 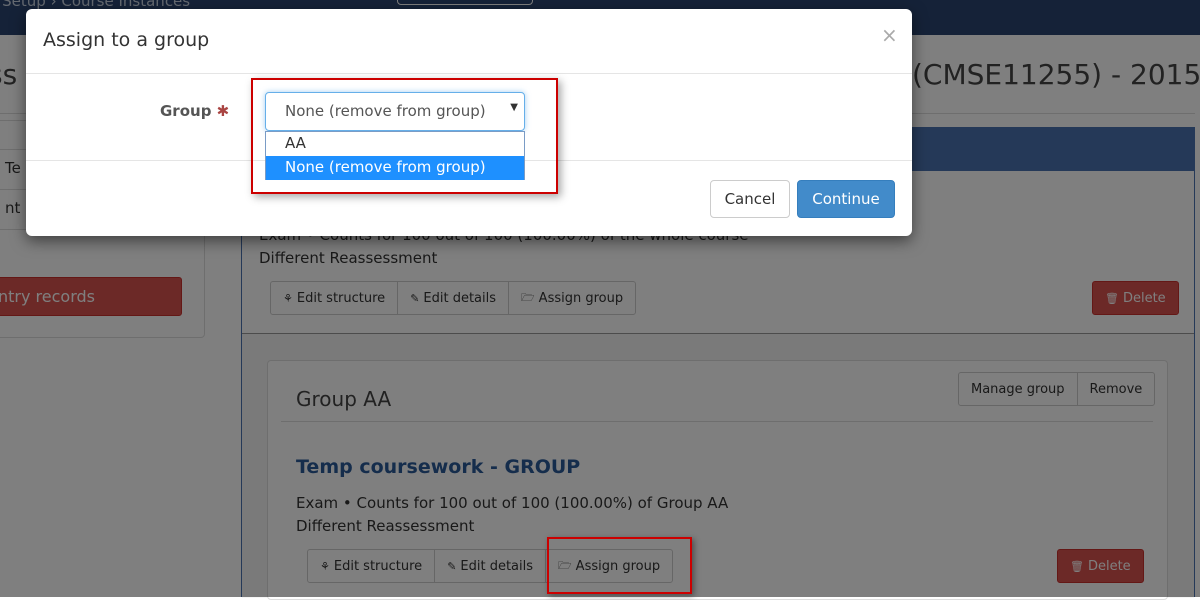 I want to click on caret-down-icon: ▼, so click(x=514, y=107).